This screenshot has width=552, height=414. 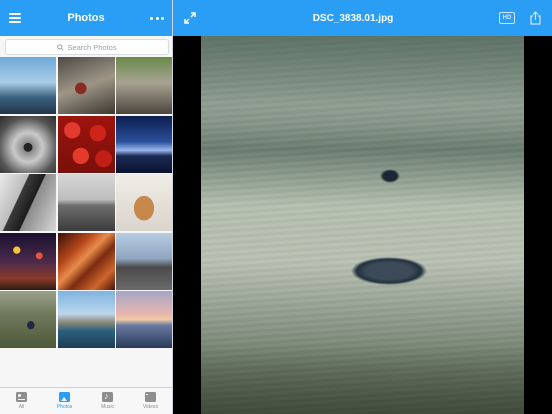 I want to click on thumbnail-sunset-water, so click(x=144, y=319).